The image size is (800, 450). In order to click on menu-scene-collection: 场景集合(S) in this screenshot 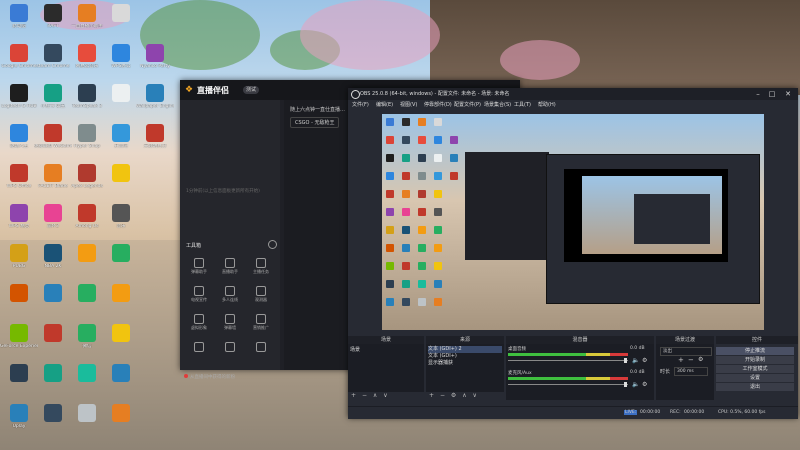, I will do `click(497, 104)`.